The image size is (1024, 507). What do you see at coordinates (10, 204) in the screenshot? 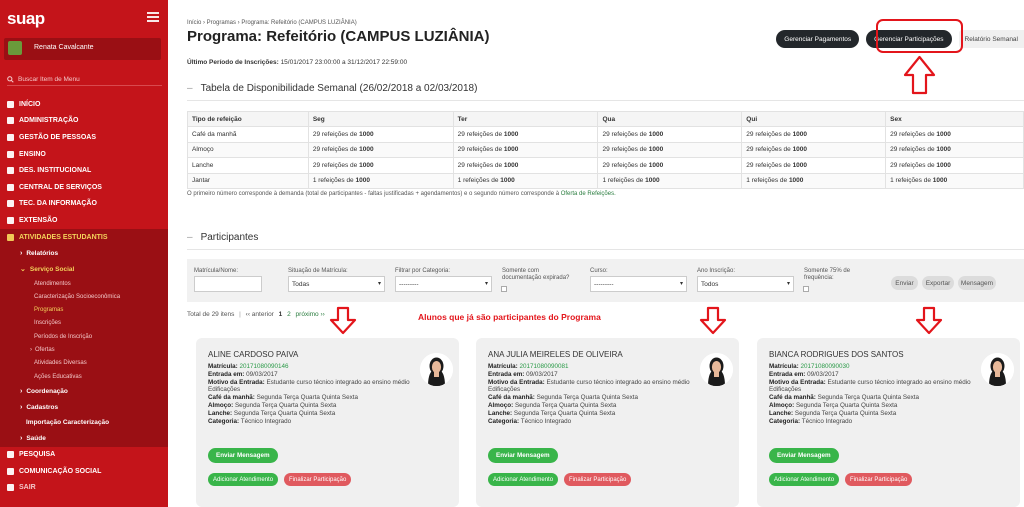
I see `desktop-icon` at bounding box center [10, 204].